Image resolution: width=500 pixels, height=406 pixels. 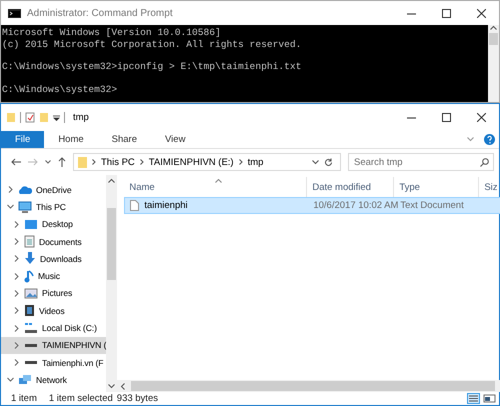 What do you see at coordinates (123, 386) in the screenshot?
I see `scroll-left-icon` at bounding box center [123, 386].